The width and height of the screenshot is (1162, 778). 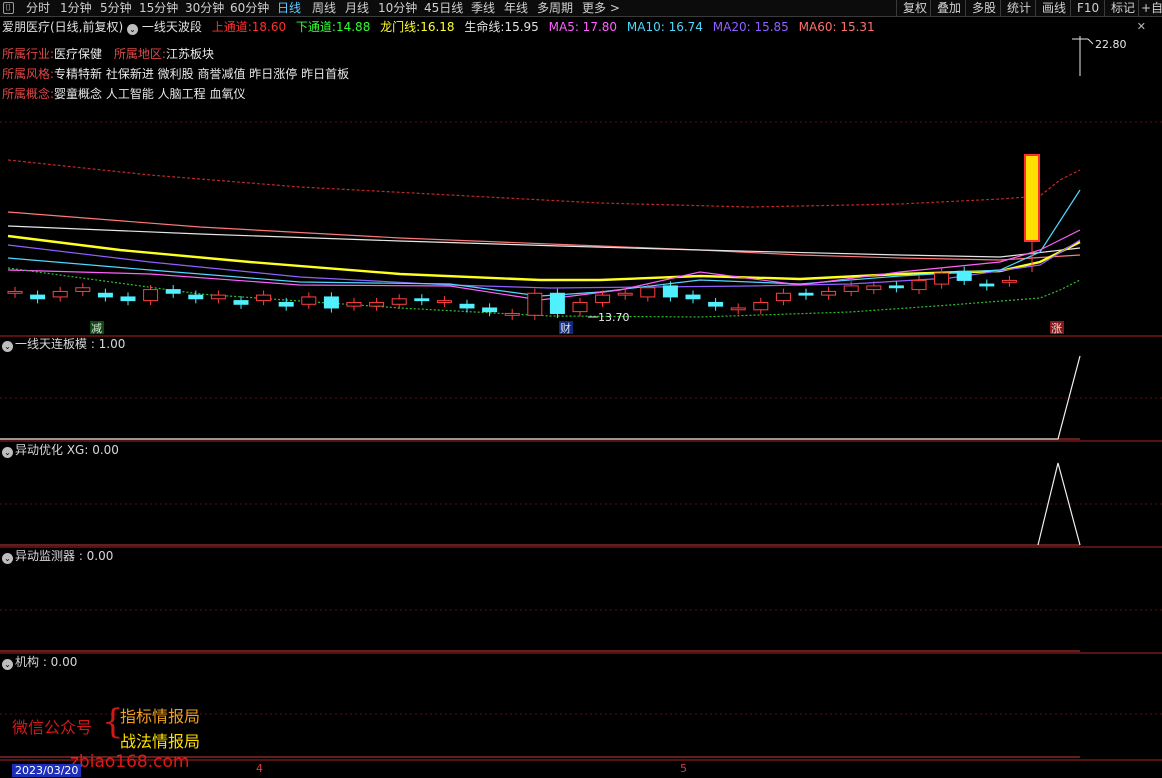 I want to click on panel4-label: ⌄ 机构 : 0.00, so click(x=39, y=662).